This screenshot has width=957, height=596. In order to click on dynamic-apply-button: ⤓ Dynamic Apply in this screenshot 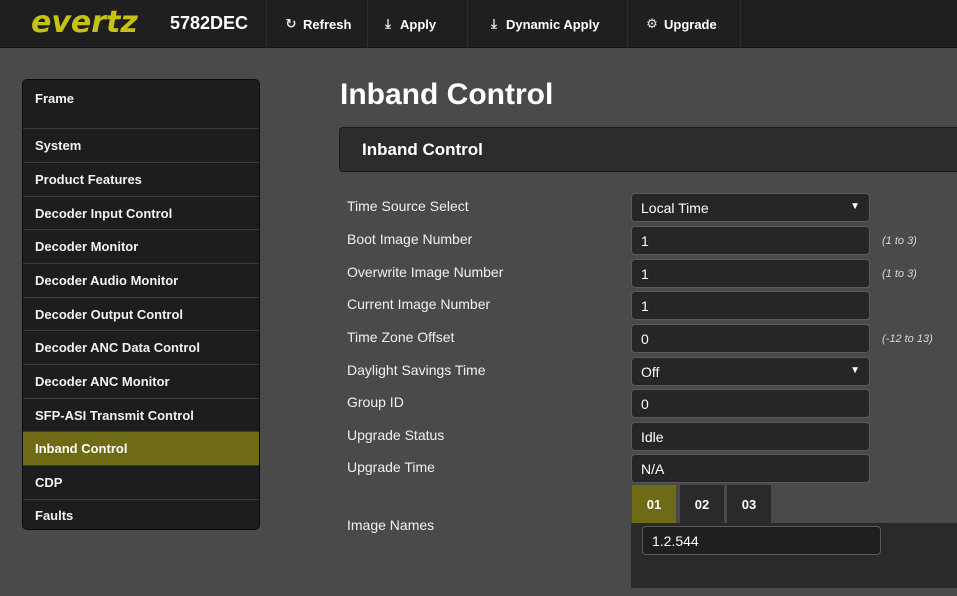, I will do `click(543, 24)`.